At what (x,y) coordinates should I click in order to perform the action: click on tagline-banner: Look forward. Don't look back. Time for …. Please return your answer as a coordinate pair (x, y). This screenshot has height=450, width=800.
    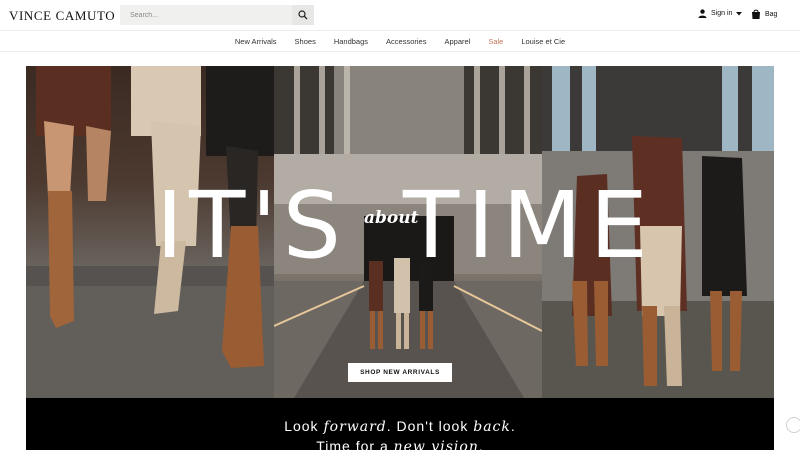
    Looking at the image, I should click on (400, 424).